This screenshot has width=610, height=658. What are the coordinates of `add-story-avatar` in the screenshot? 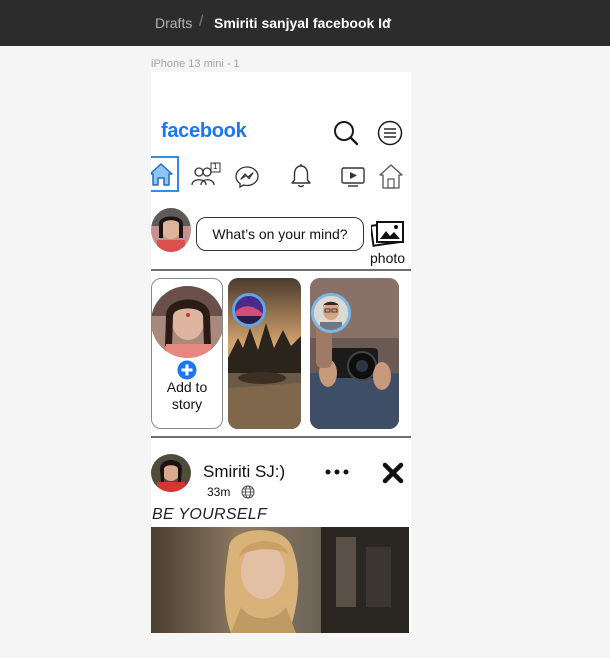 It's located at (187, 322).